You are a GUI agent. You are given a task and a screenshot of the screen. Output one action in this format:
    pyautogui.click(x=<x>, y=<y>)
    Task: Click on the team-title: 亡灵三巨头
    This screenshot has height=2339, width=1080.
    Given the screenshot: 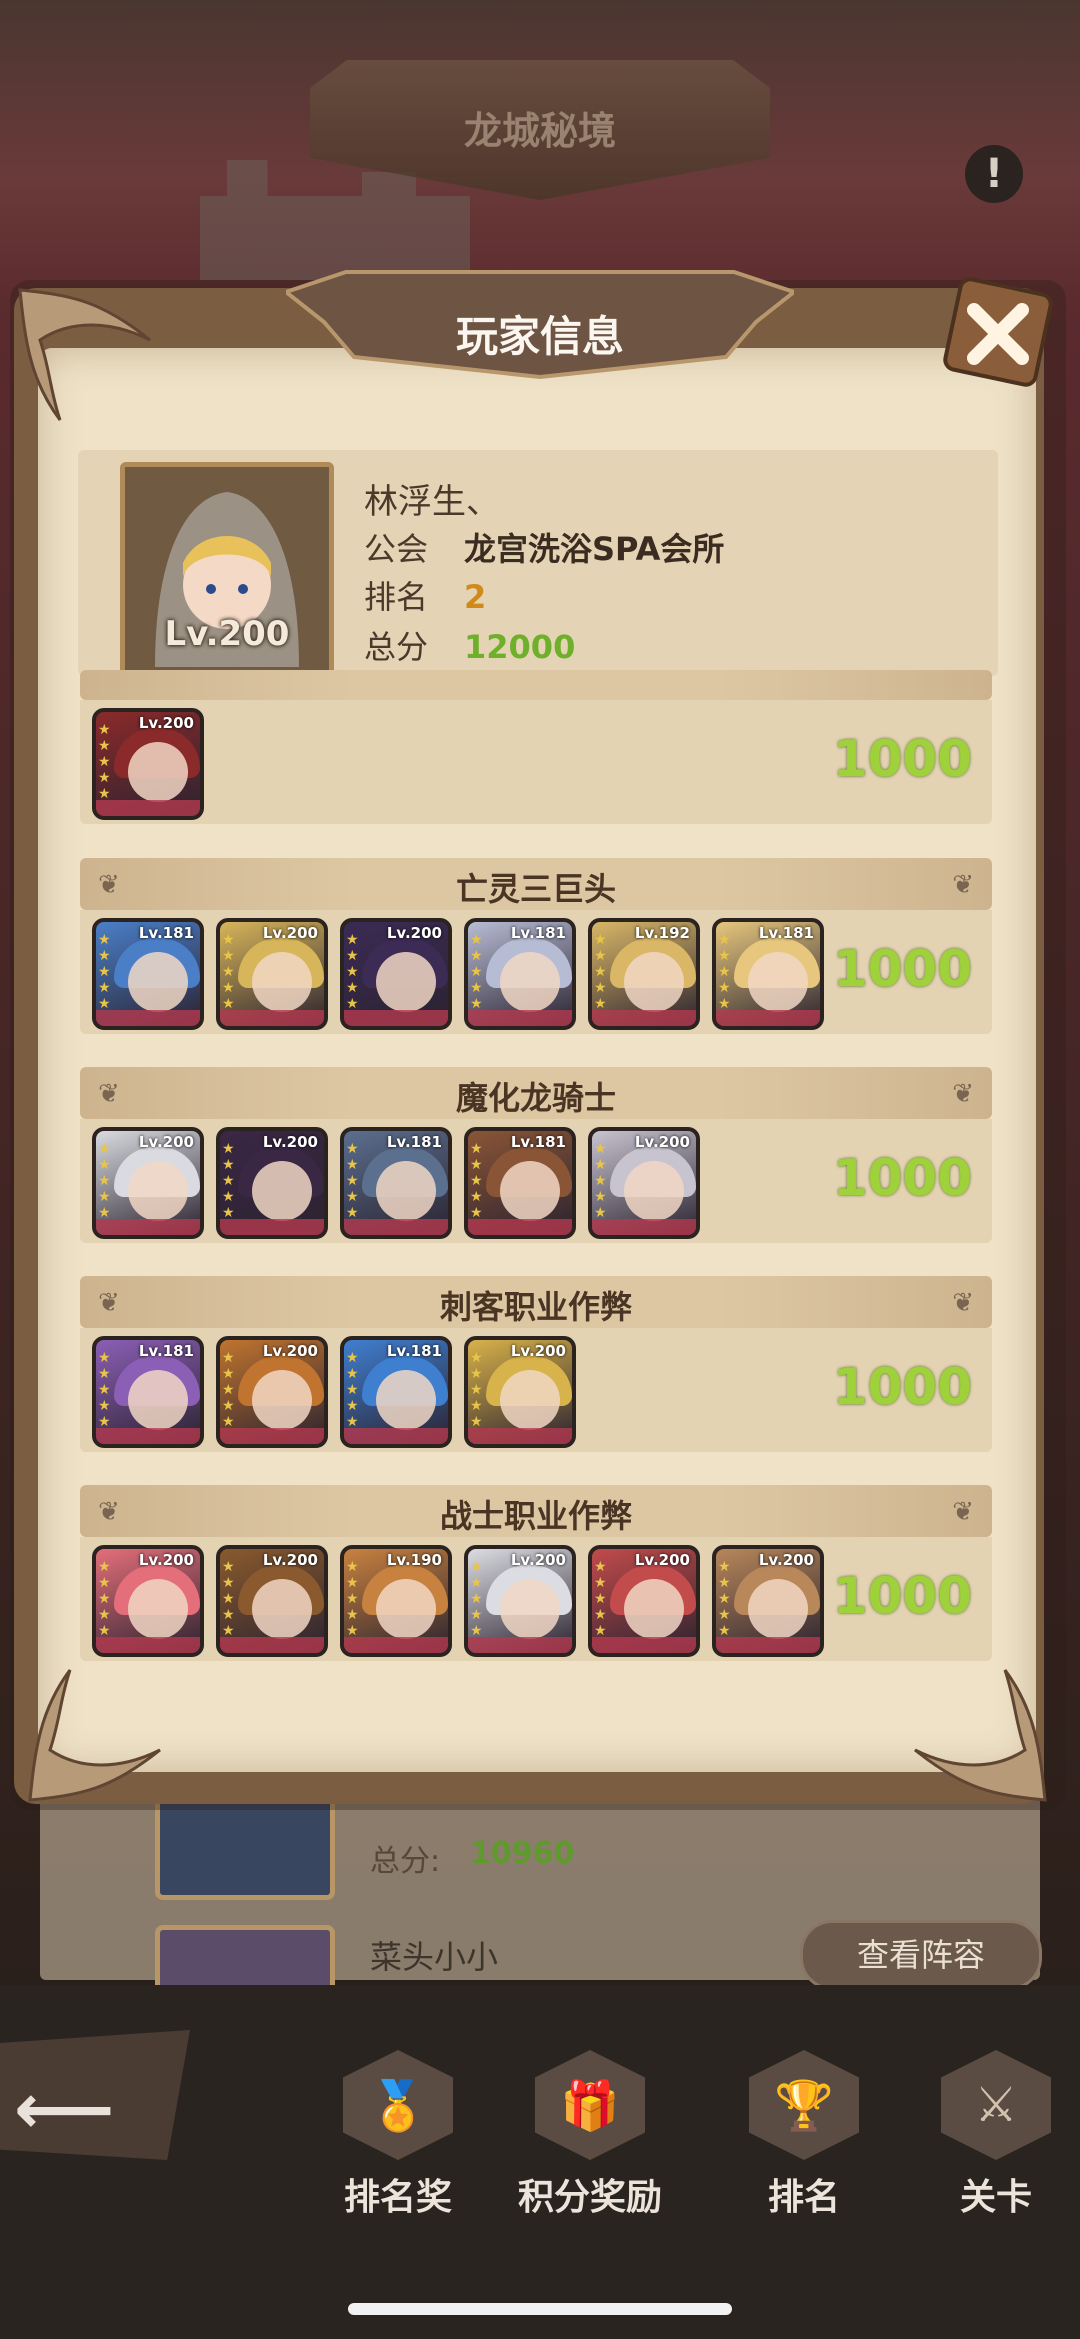 What is the action you would take?
    pyautogui.click(x=535, y=889)
    